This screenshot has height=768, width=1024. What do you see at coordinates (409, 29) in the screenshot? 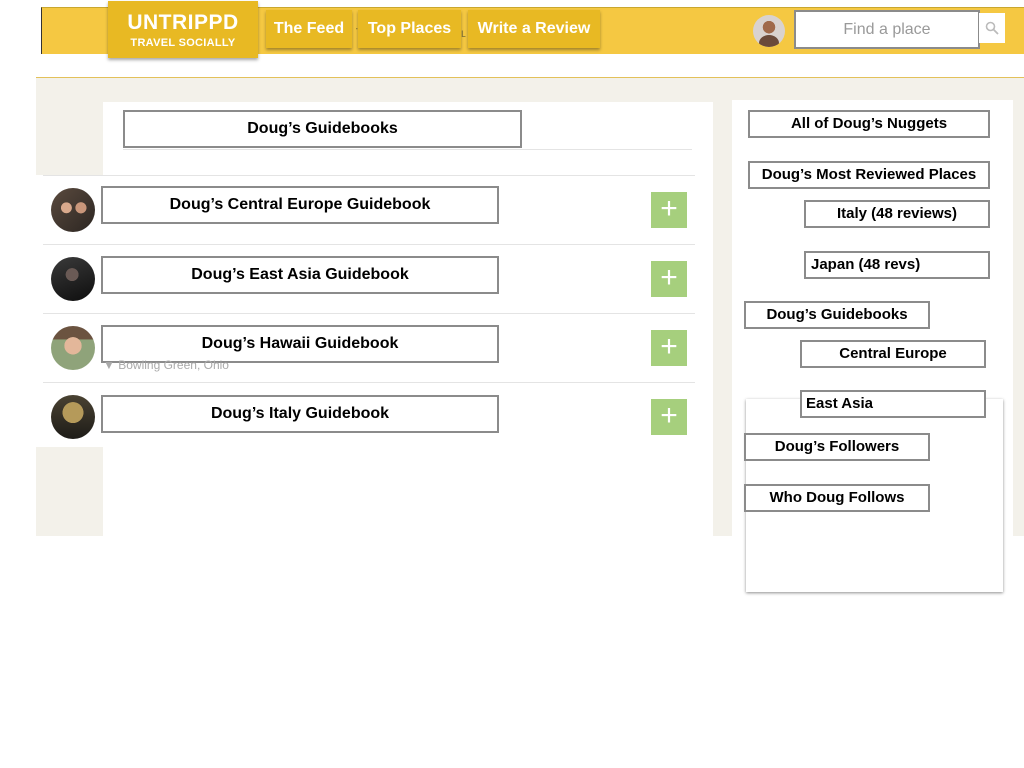
I see `nav-top-places-button: Top Places` at bounding box center [409, 29].